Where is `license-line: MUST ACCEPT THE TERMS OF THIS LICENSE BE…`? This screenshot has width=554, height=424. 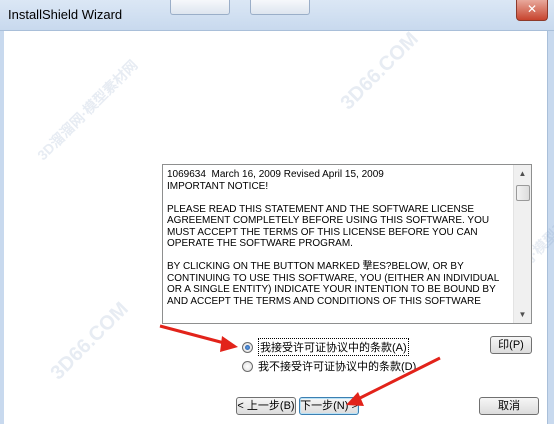
license-line: MUST ACCEPT THE TERMS OF THIS LICENSE BE… is located at coordinates (322, 232).